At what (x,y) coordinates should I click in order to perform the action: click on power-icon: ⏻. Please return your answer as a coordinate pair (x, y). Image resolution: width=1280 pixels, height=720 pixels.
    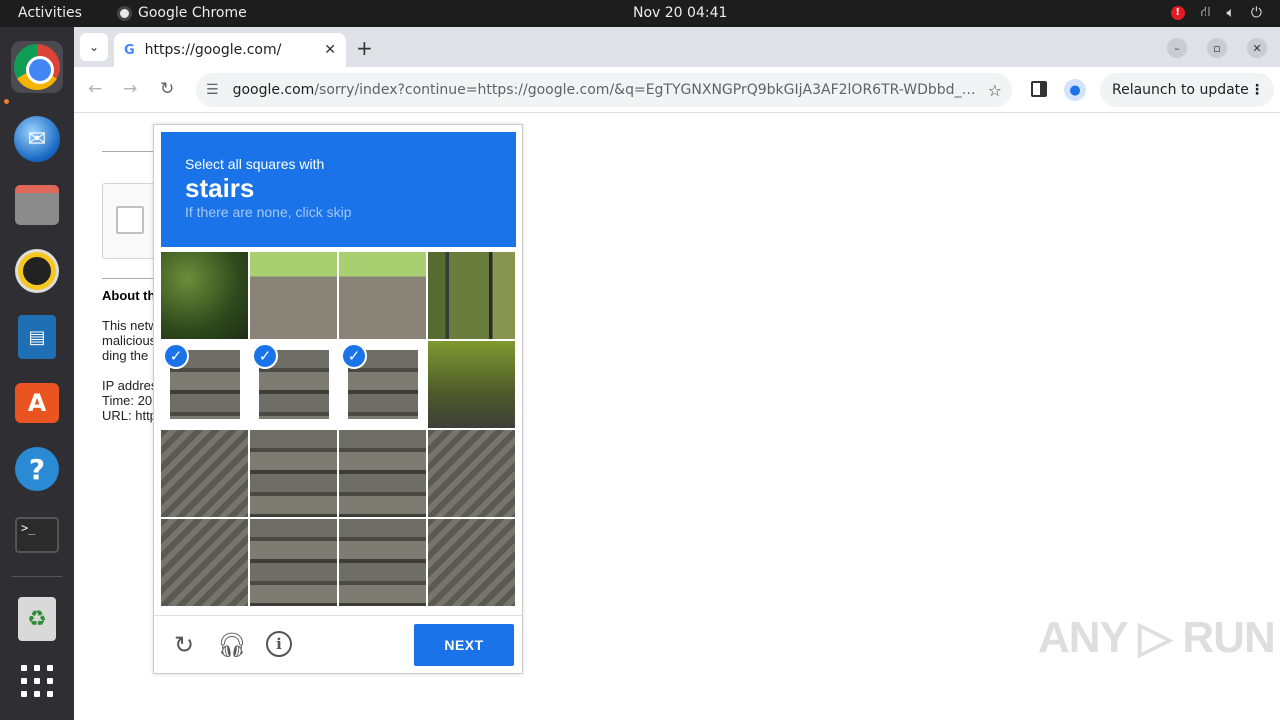
    Looking at the image, I should click on (1256, 13).